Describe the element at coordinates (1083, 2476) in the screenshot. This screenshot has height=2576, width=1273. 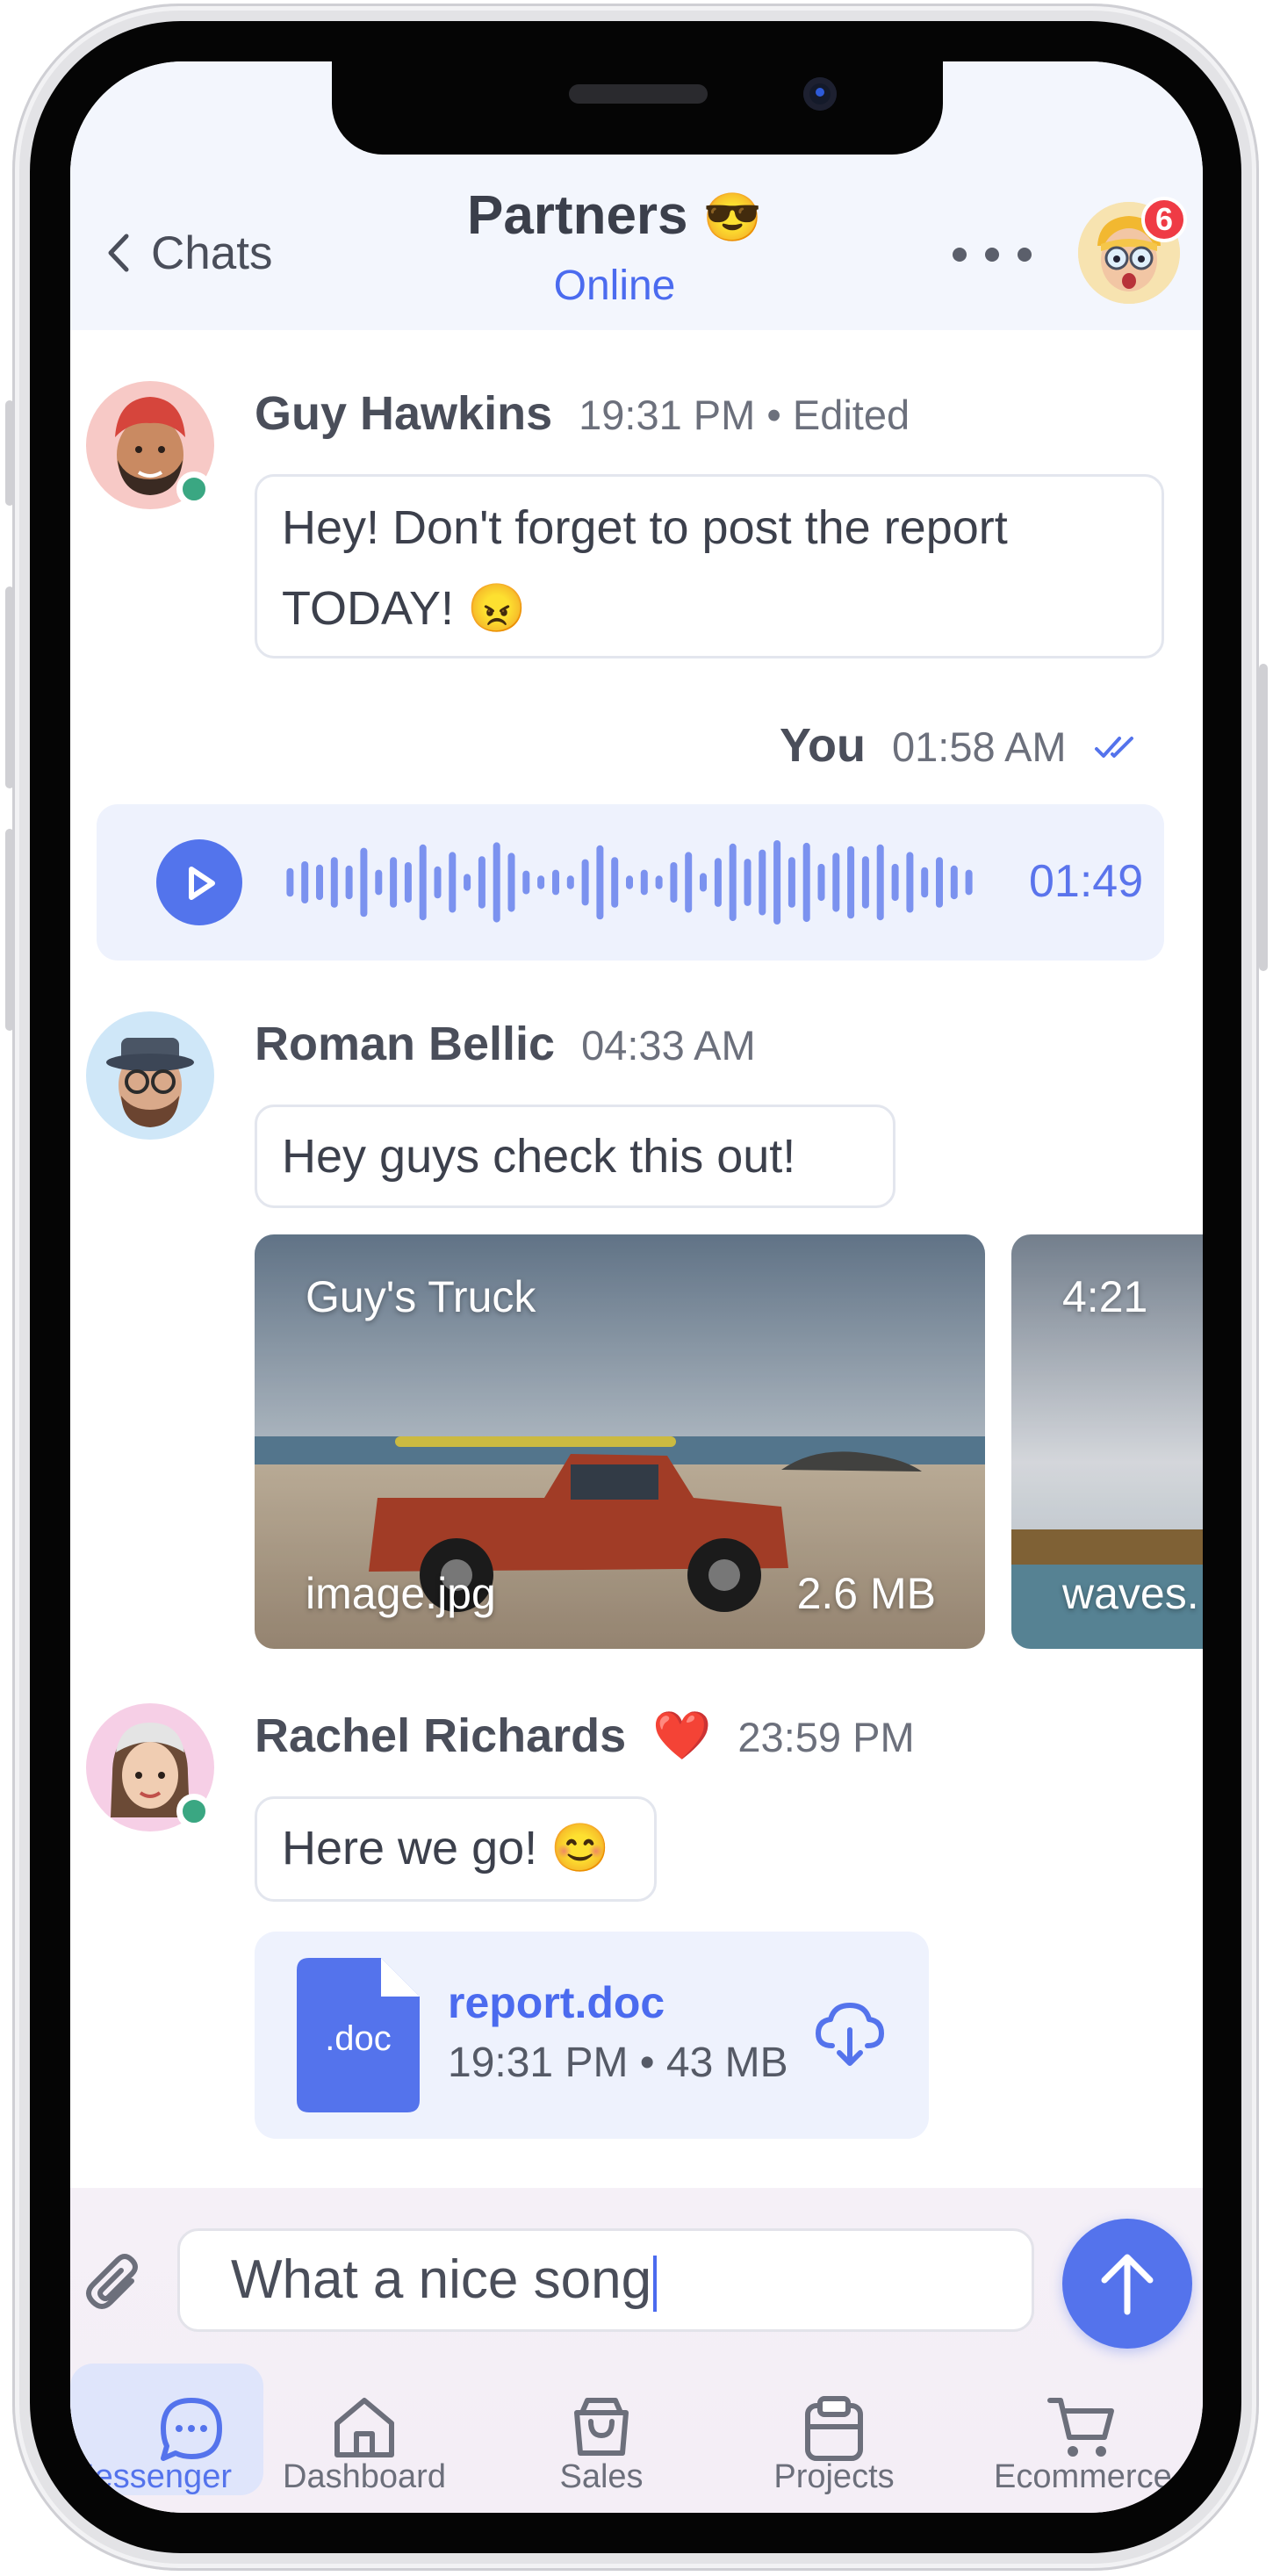
I see `tab-label: Ecommerce` at that location.